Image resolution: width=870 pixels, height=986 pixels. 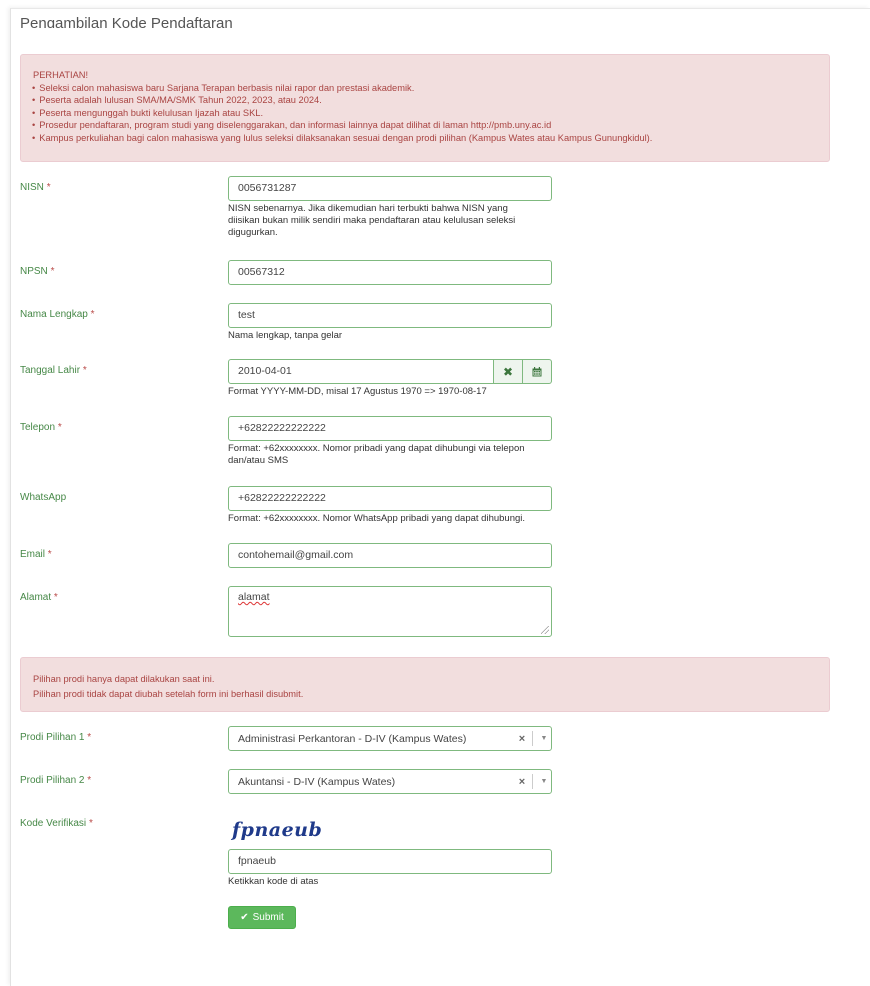 I want to click on date-picker: 2010-04-01 ✖, so click(x=390, y=371).